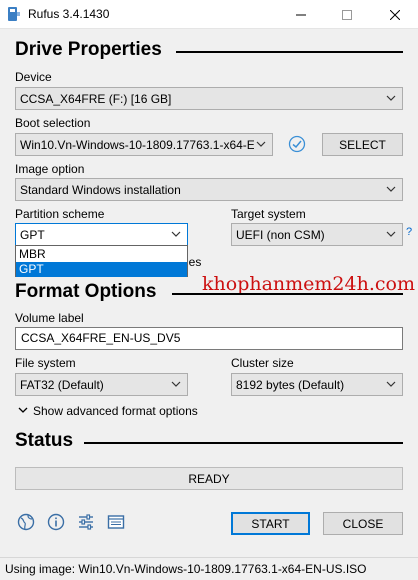 Image resolution: width=418 pixels, height=580 pixels. I want to click on volume-label-input, so click(196, 338).